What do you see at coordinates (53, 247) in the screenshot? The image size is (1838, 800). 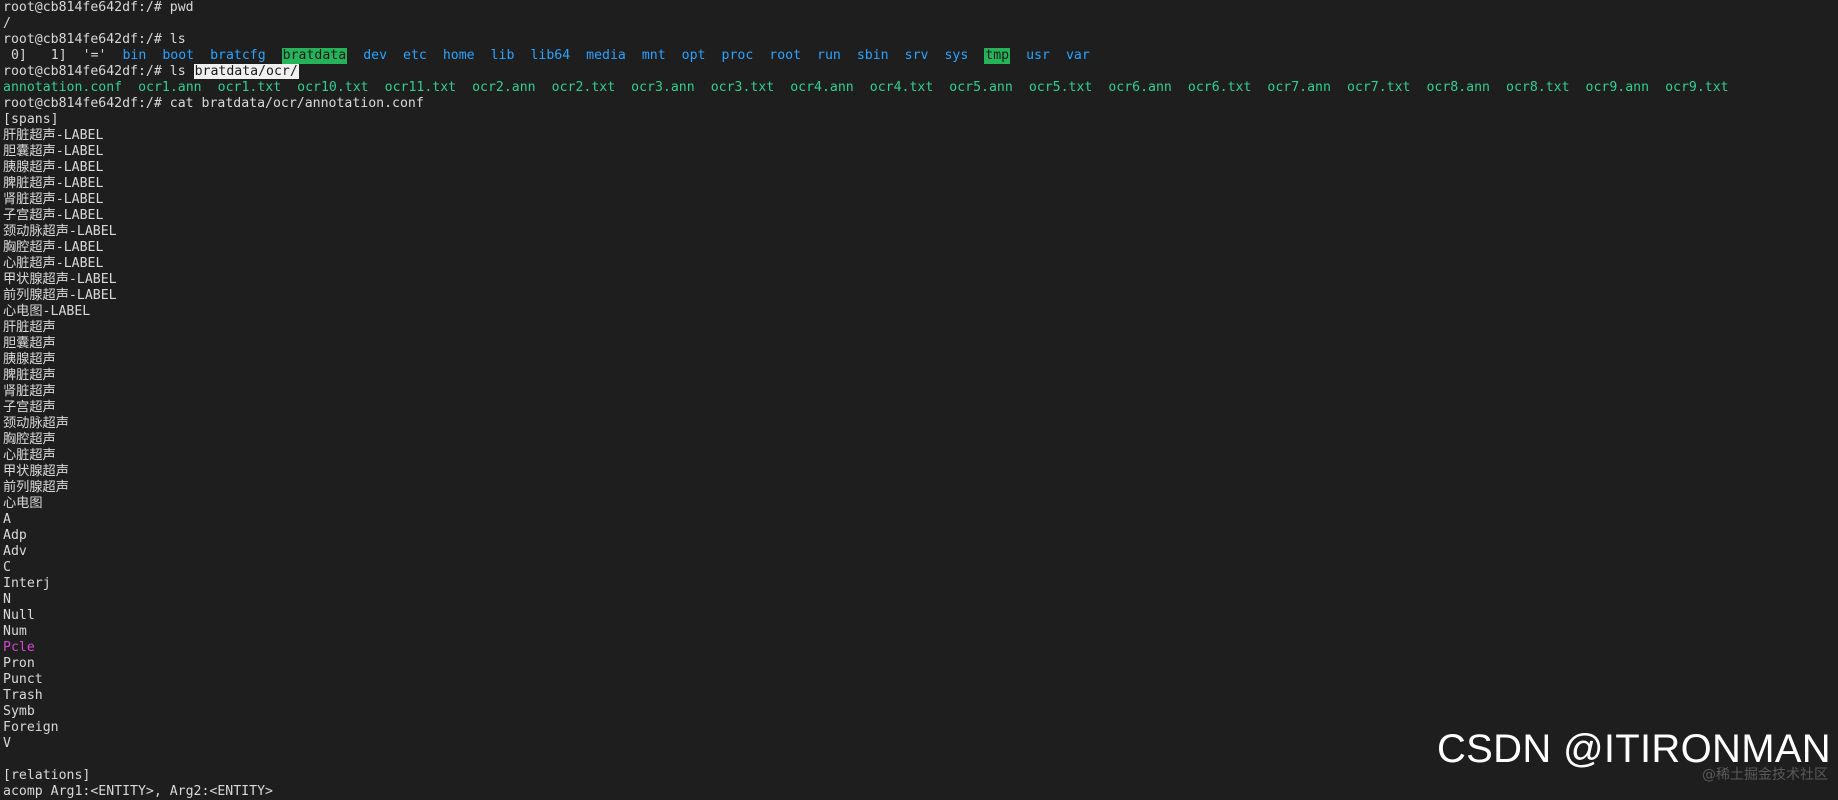 I see `span-entry: 胸腔超声-LABEL` at bounding box center [53, 247].